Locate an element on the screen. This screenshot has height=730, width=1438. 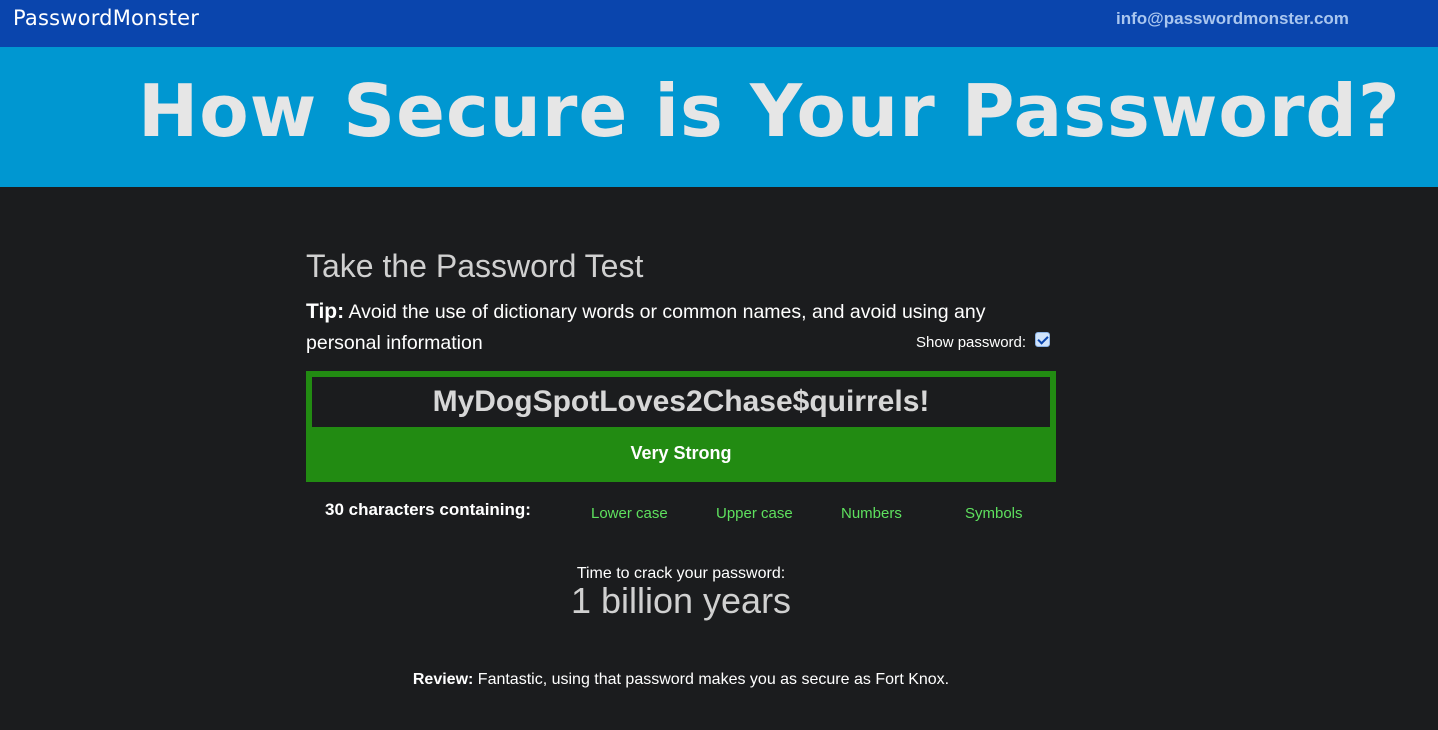
type-numbers: Numbers is located at coordinates (871, 513).